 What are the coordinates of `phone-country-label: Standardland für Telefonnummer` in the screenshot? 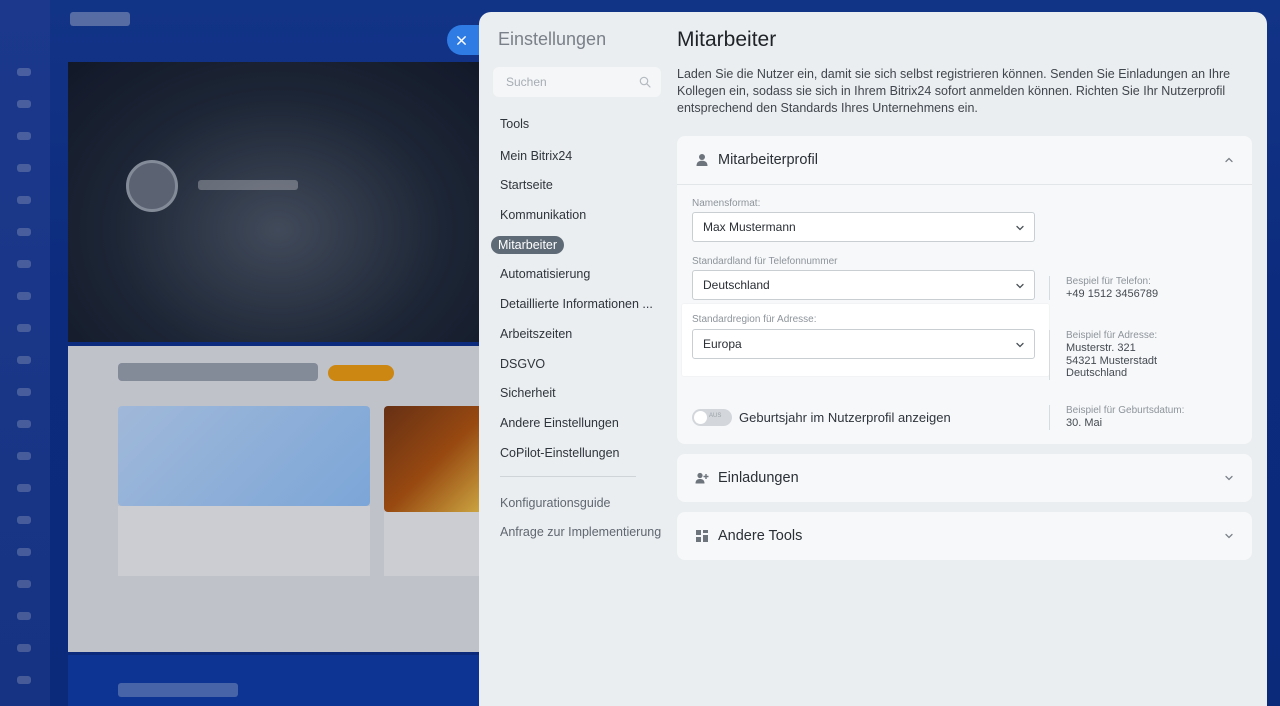 It's located at (765, 261).